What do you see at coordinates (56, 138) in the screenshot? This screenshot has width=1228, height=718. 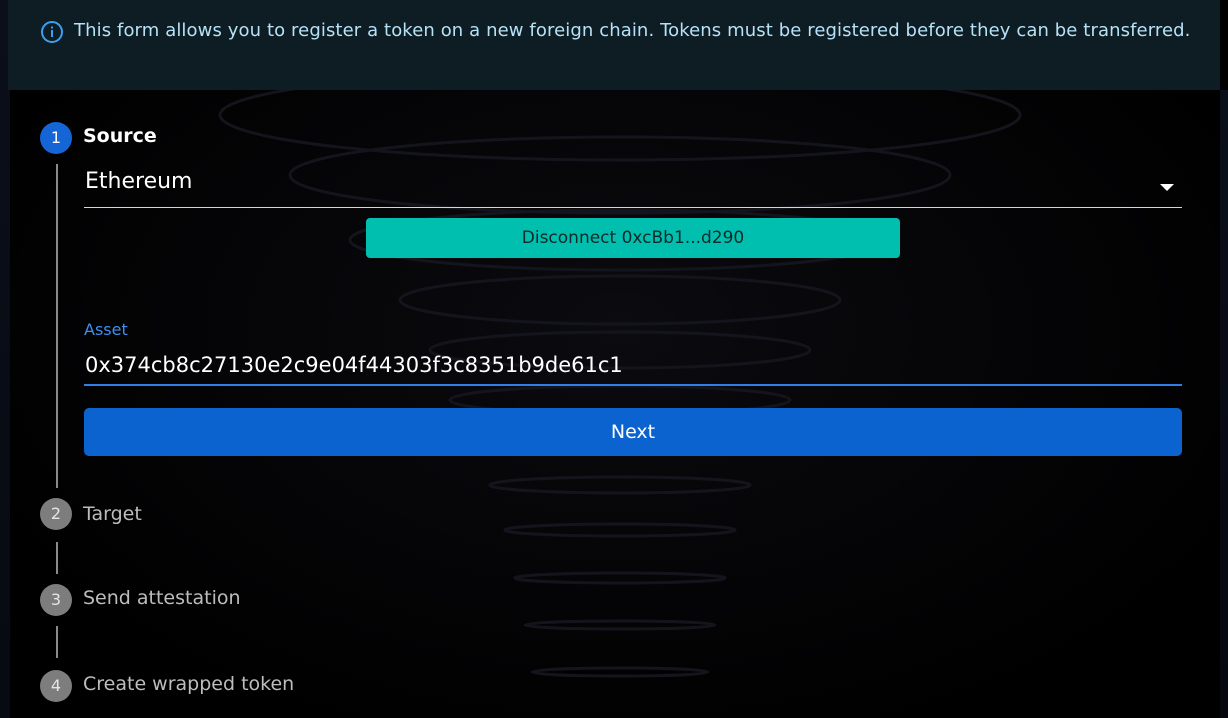 I see `step-1-circle: 1` at bounding box center [56, 138].